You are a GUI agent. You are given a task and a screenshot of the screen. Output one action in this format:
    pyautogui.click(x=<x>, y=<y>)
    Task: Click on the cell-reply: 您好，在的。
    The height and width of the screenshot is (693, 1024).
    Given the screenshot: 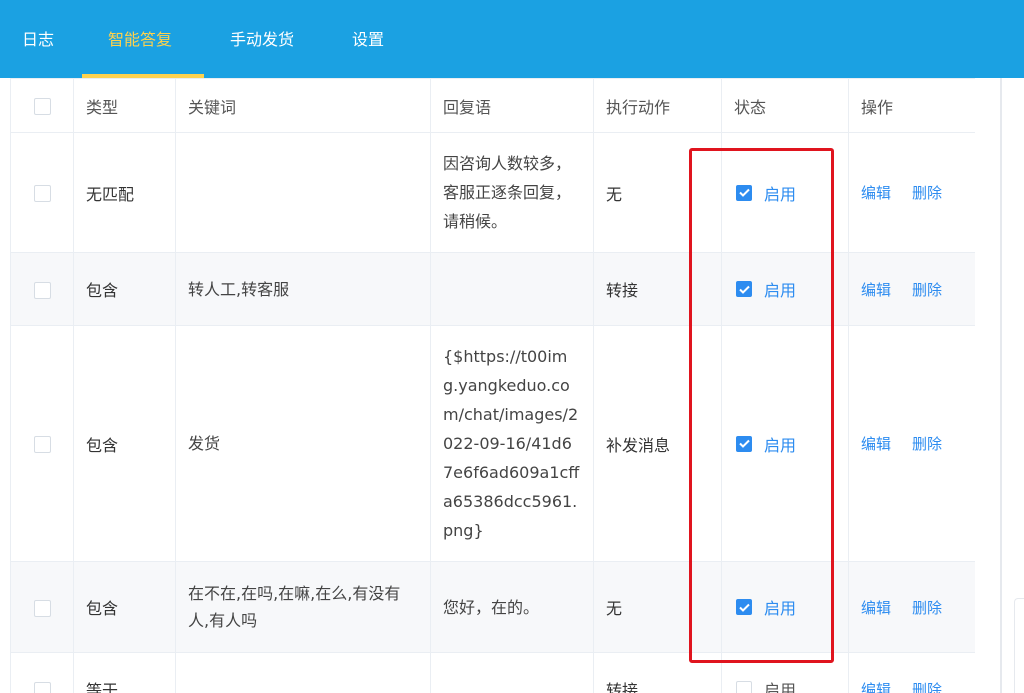 What is the action you would take?
    pyautogui.click(x=512, y=607)
    